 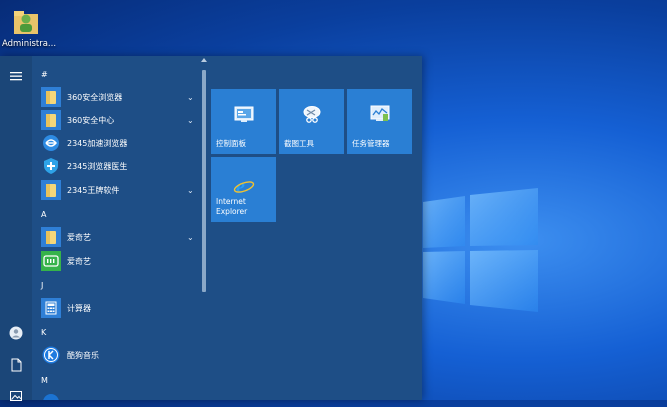 What do you see at coordinates (16, 75) in the screenshot?
I see `hamburger-menu-icon` at bounding box center [16, 75].